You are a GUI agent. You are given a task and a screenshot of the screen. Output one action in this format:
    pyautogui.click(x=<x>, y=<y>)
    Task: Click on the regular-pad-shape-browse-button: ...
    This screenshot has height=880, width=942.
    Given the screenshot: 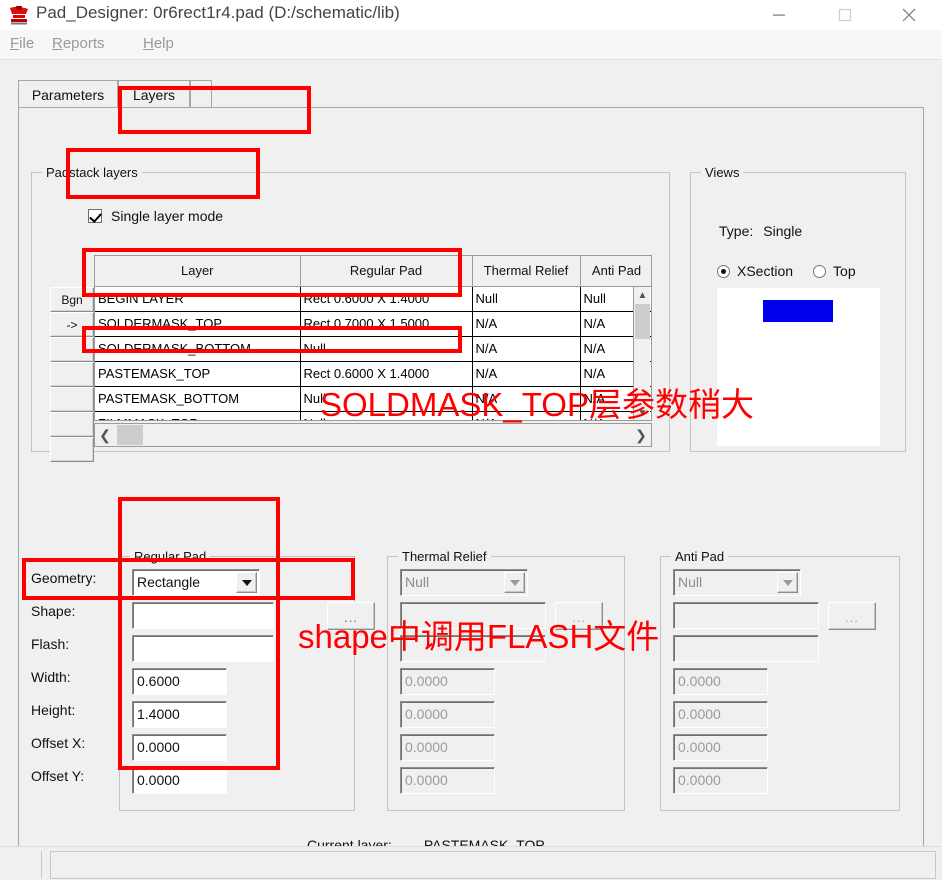 What is the action you would take?
    pyautogui.click(x=351, y=616)
    